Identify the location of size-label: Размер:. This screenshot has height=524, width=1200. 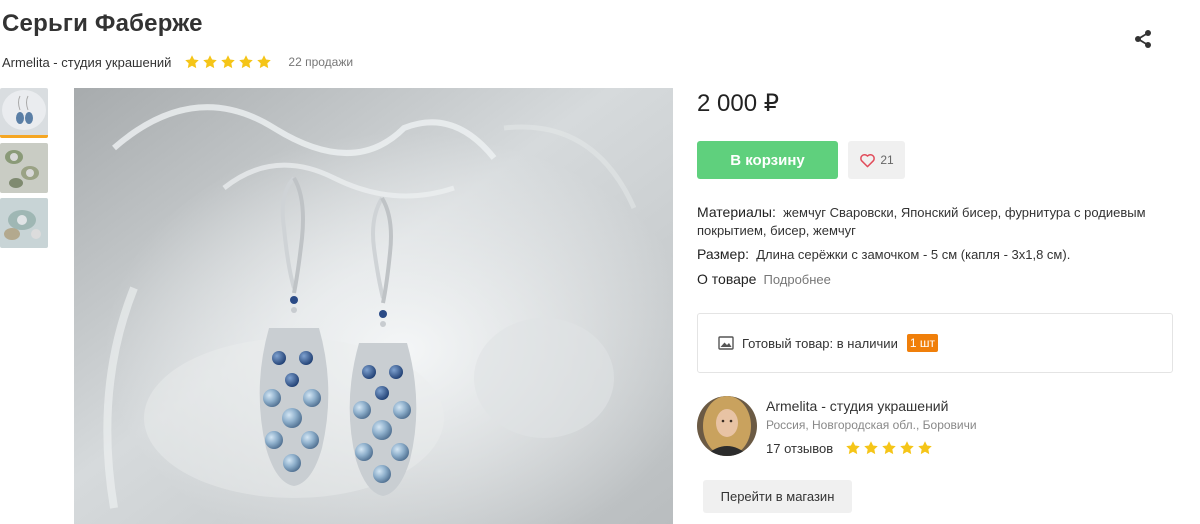
(723, 254).